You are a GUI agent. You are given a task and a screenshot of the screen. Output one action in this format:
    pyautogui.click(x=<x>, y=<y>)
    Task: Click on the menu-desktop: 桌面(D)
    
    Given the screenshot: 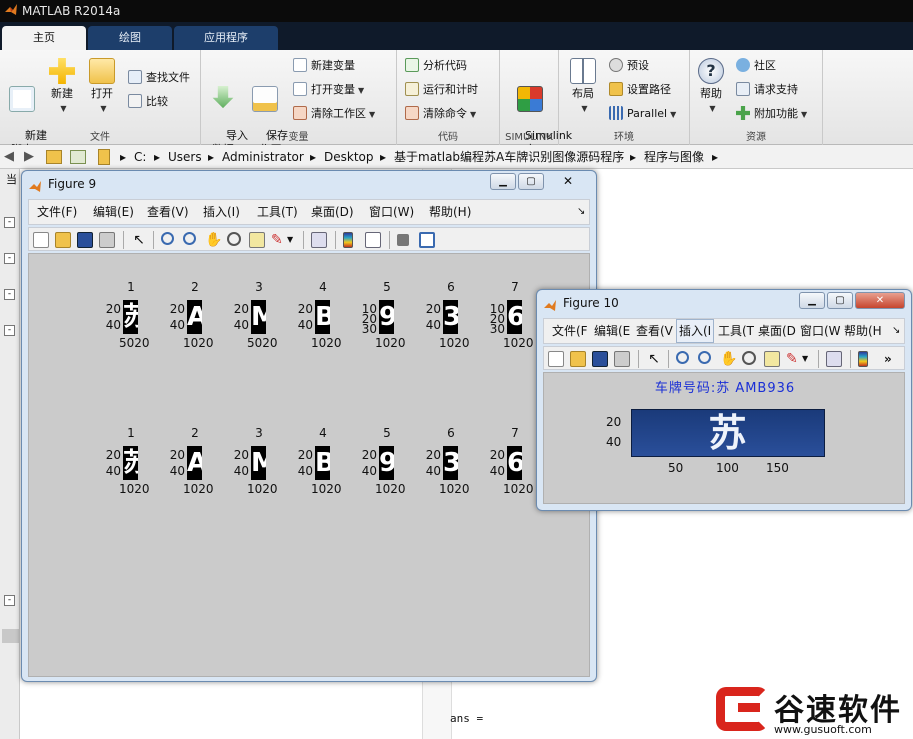 What is the action you would take?
    pyautogui.click(x=332, y=212)
    